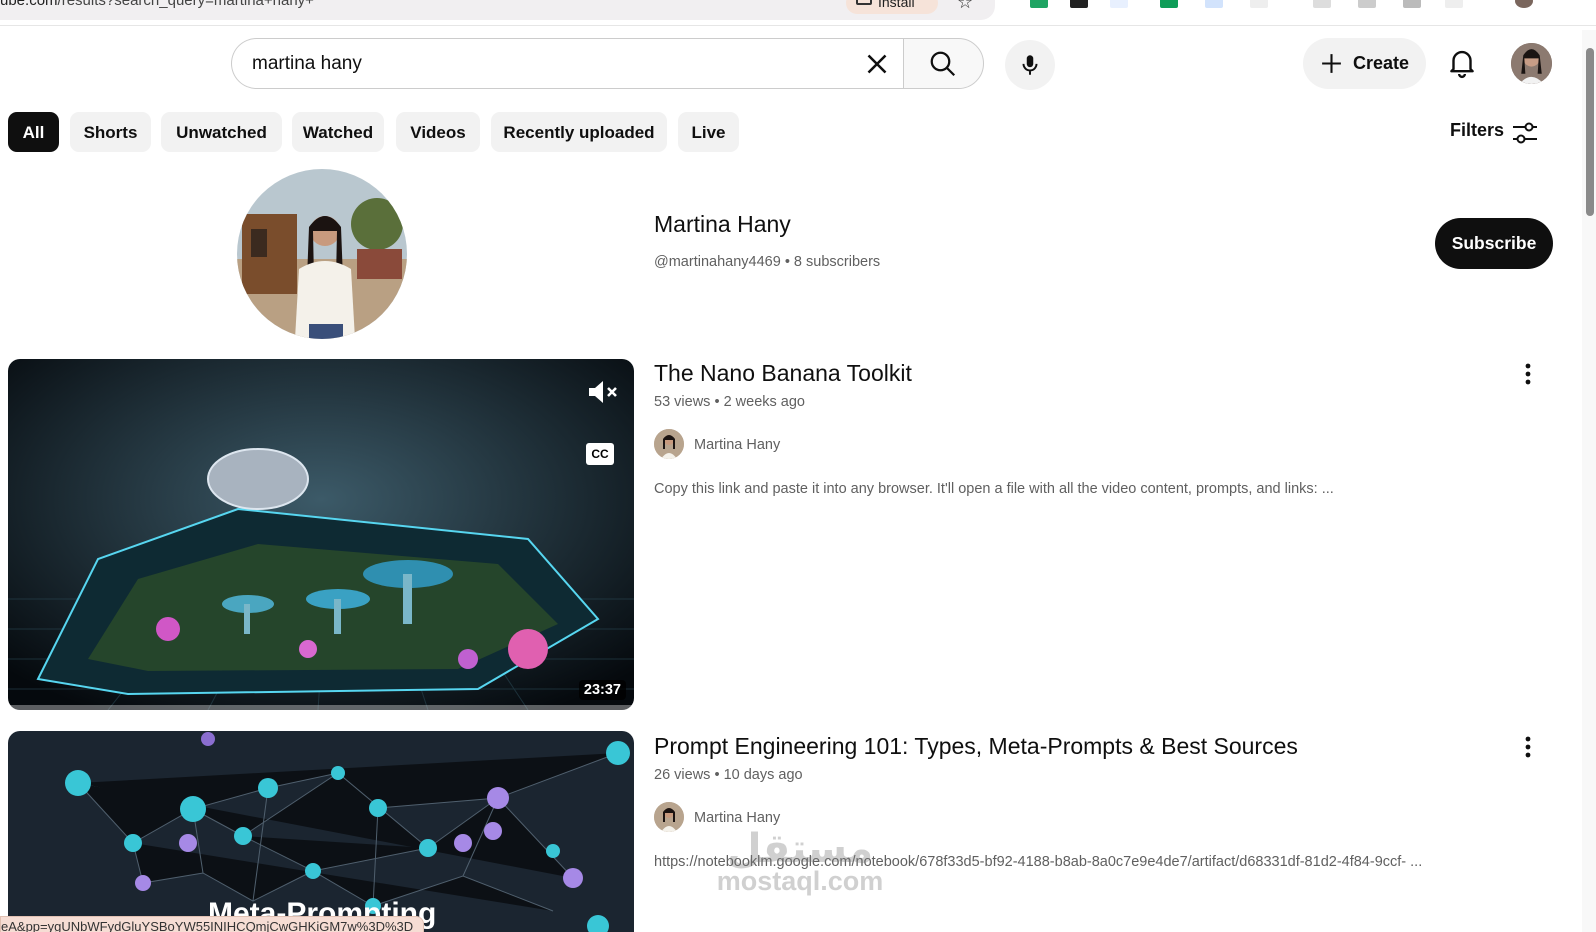 The height and width of the screenshot is (932, 1596). Describe the element at coordinates (532, 64) in the screenshot. I see `search-input` at that location.